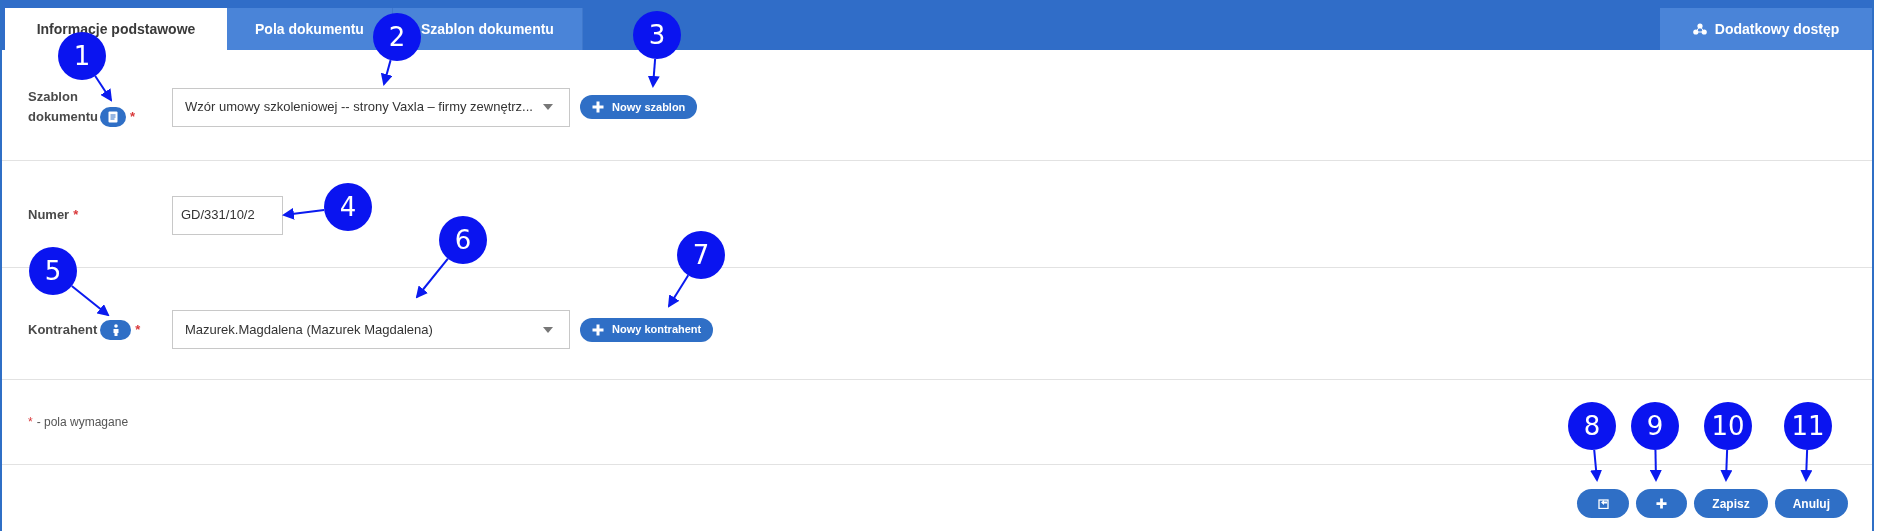 The image size is (1880, 531). What do you see at coordinates (82, 422) in the screenshot?
I see `required-note: - pola wymagane` at bounding box center [82, 422].